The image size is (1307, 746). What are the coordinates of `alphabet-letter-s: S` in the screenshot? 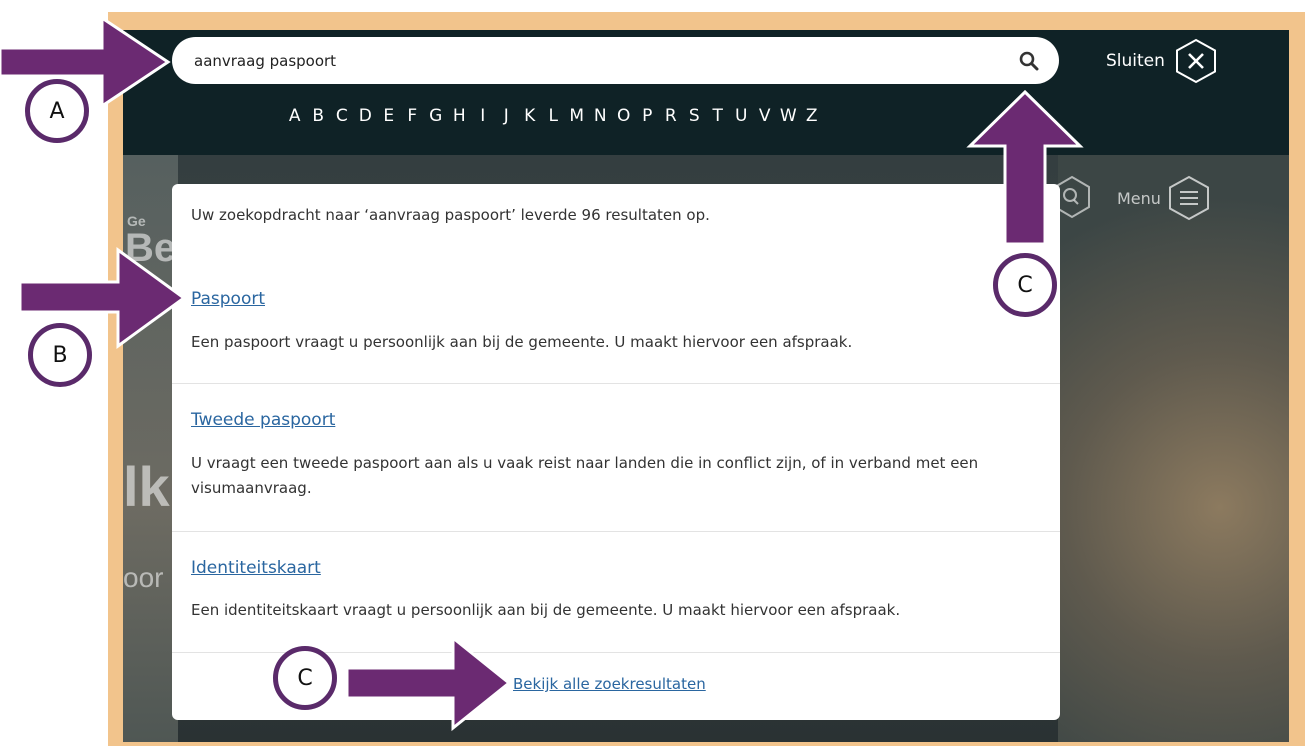 It's located at (695, 116).